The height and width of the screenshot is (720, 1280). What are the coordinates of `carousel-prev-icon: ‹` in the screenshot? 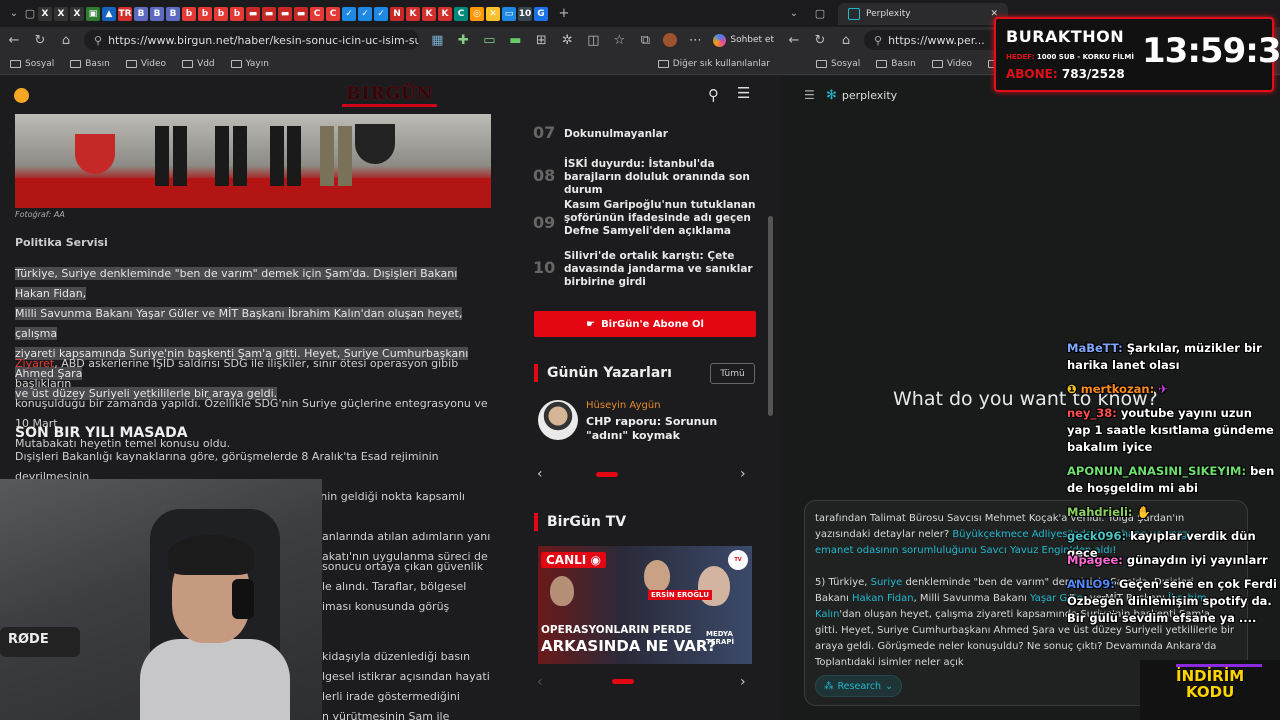 It's located at (540, 474).